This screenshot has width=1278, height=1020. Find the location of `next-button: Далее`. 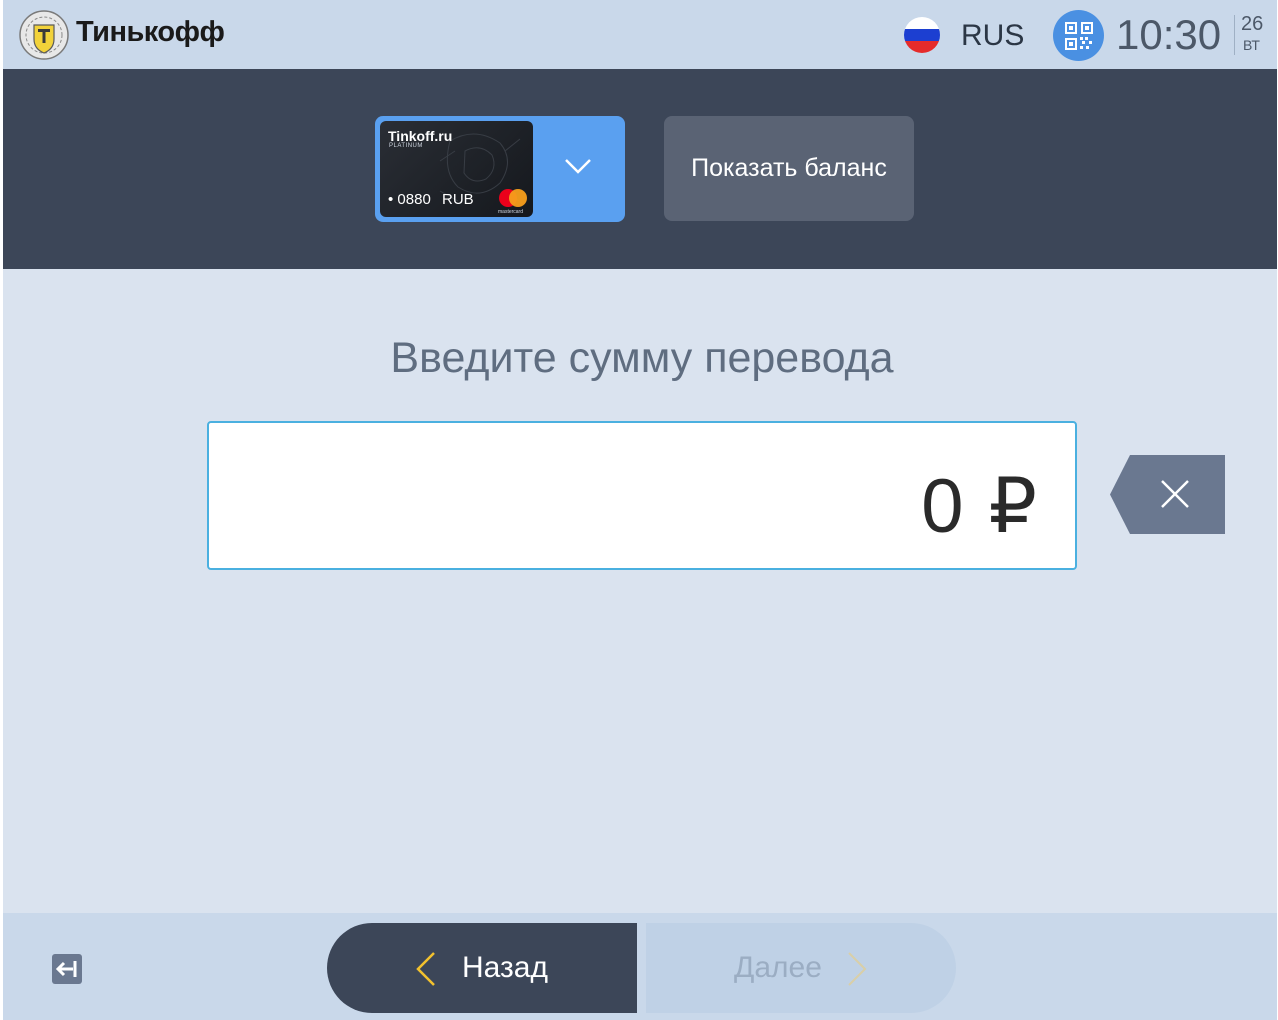

next-button: Далее is located at coordinates (801, 968).